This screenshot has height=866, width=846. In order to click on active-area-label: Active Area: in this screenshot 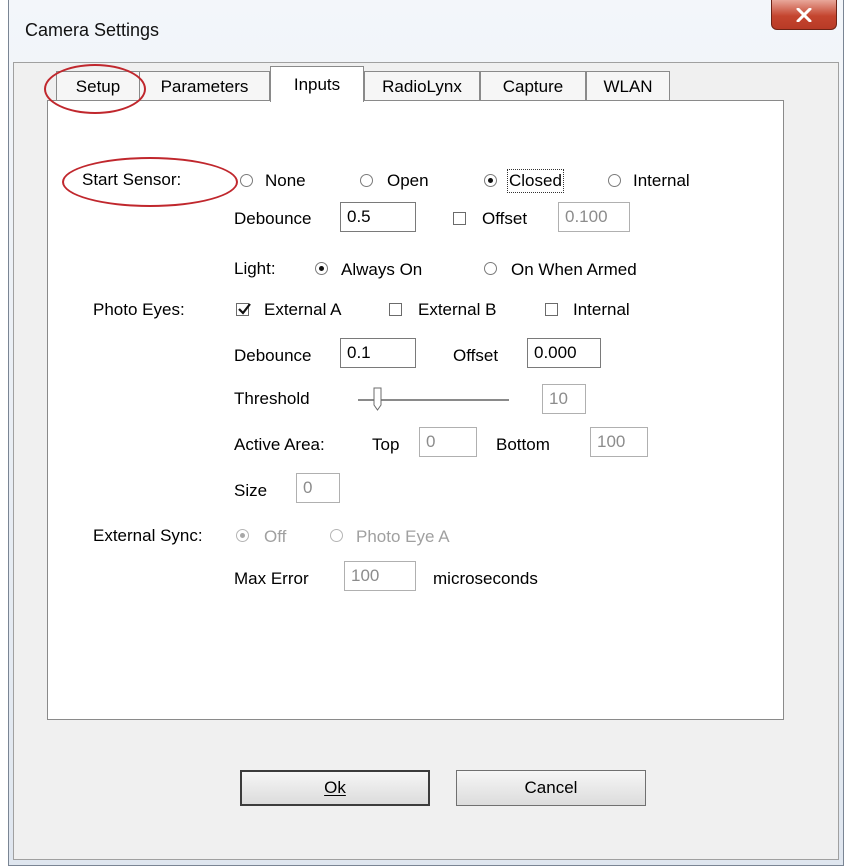, I will do `click(279, 444)`.